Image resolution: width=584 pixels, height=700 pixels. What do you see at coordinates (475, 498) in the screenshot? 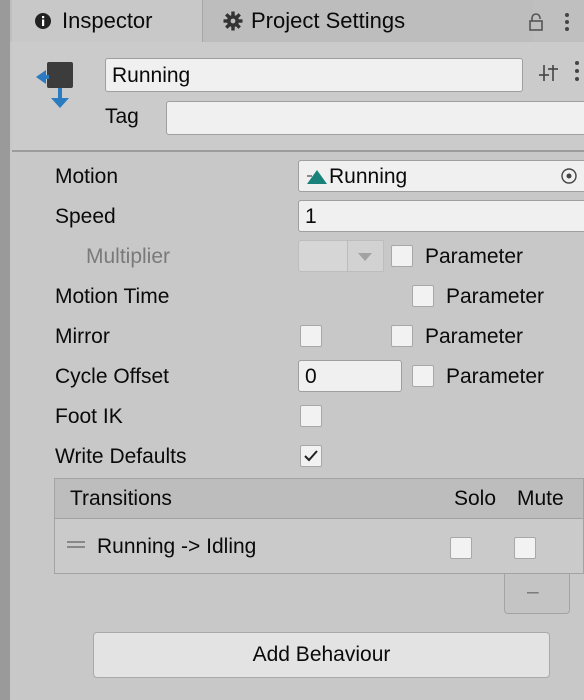
I see `solo-column-label: Solo` at bounding box center [475, 498].